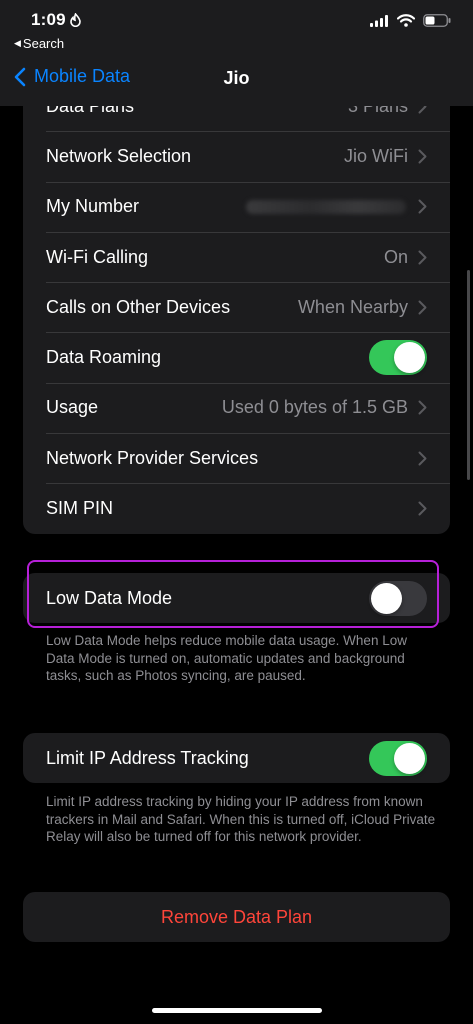  Describe the element at coordinates (326, 206) in the screenshot. I see `redacted-phone-number` at that location.